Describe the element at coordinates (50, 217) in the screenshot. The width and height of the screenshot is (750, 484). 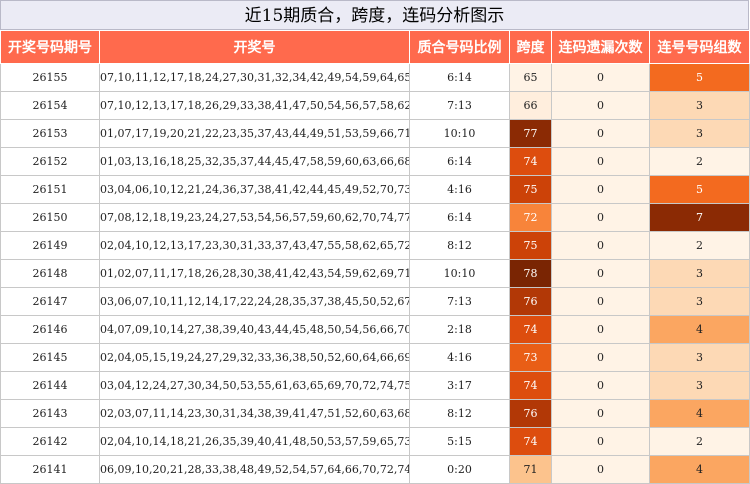
I see `issue-cell: 26150` at that location.